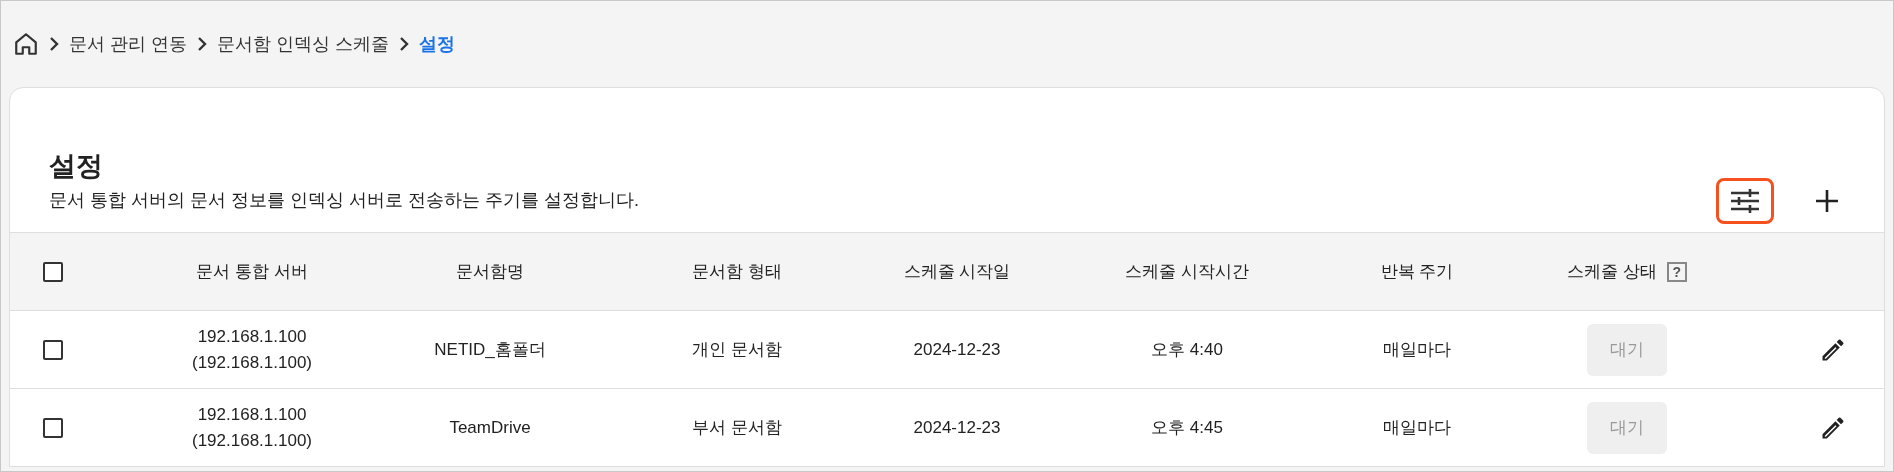 Image resolution: width=1894 pixels, height=472 pixels. Describe the element at coordinates (957, 271) in the screenshot. I see `column-header: 스케줄 시작일` at that location.